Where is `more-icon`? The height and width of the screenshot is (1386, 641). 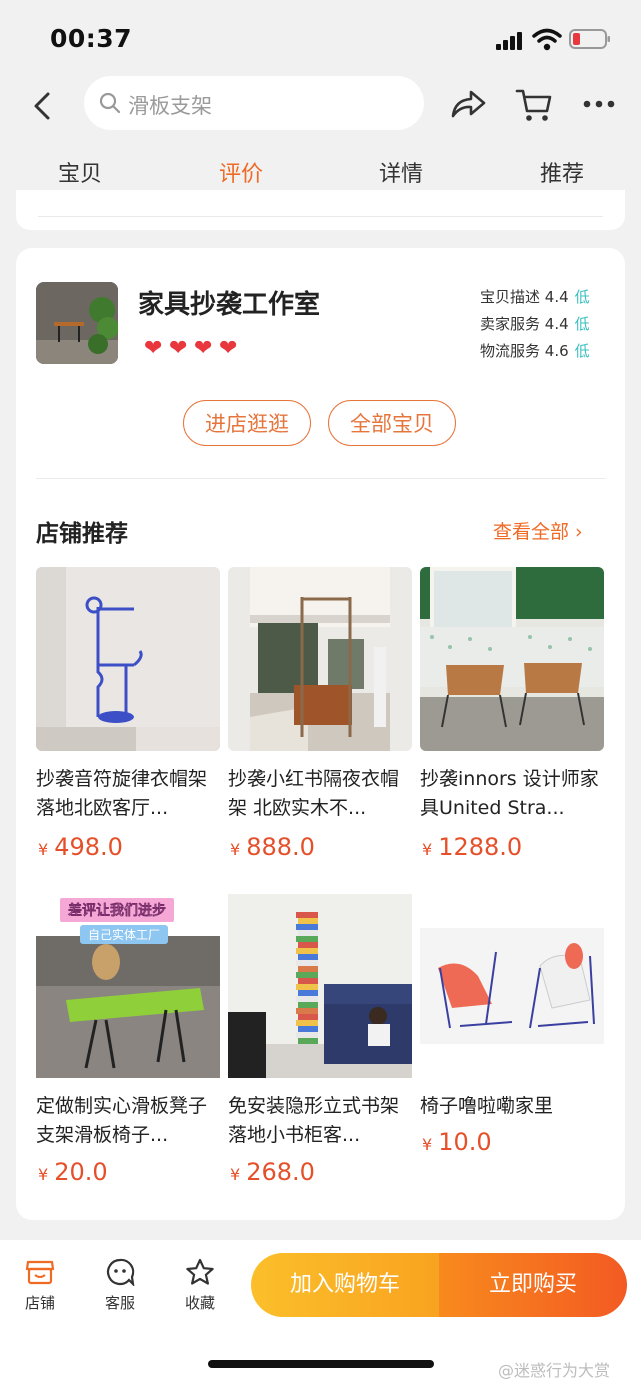 more-icon is located at coordinates (599, 104).